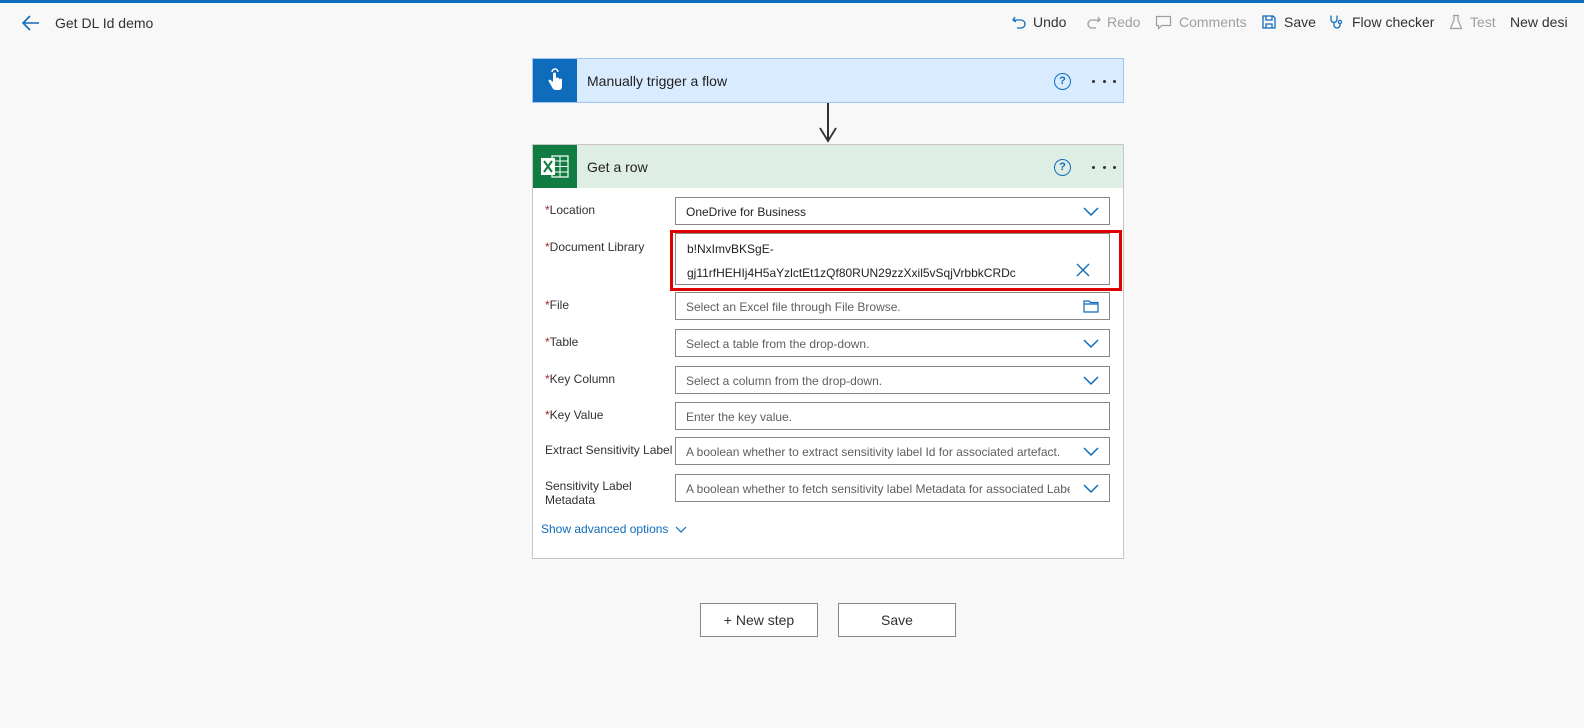  Describe the element at coordinates (892, 416) in the screenshot. I see `key-value-input: Enter the key value.` at that location.